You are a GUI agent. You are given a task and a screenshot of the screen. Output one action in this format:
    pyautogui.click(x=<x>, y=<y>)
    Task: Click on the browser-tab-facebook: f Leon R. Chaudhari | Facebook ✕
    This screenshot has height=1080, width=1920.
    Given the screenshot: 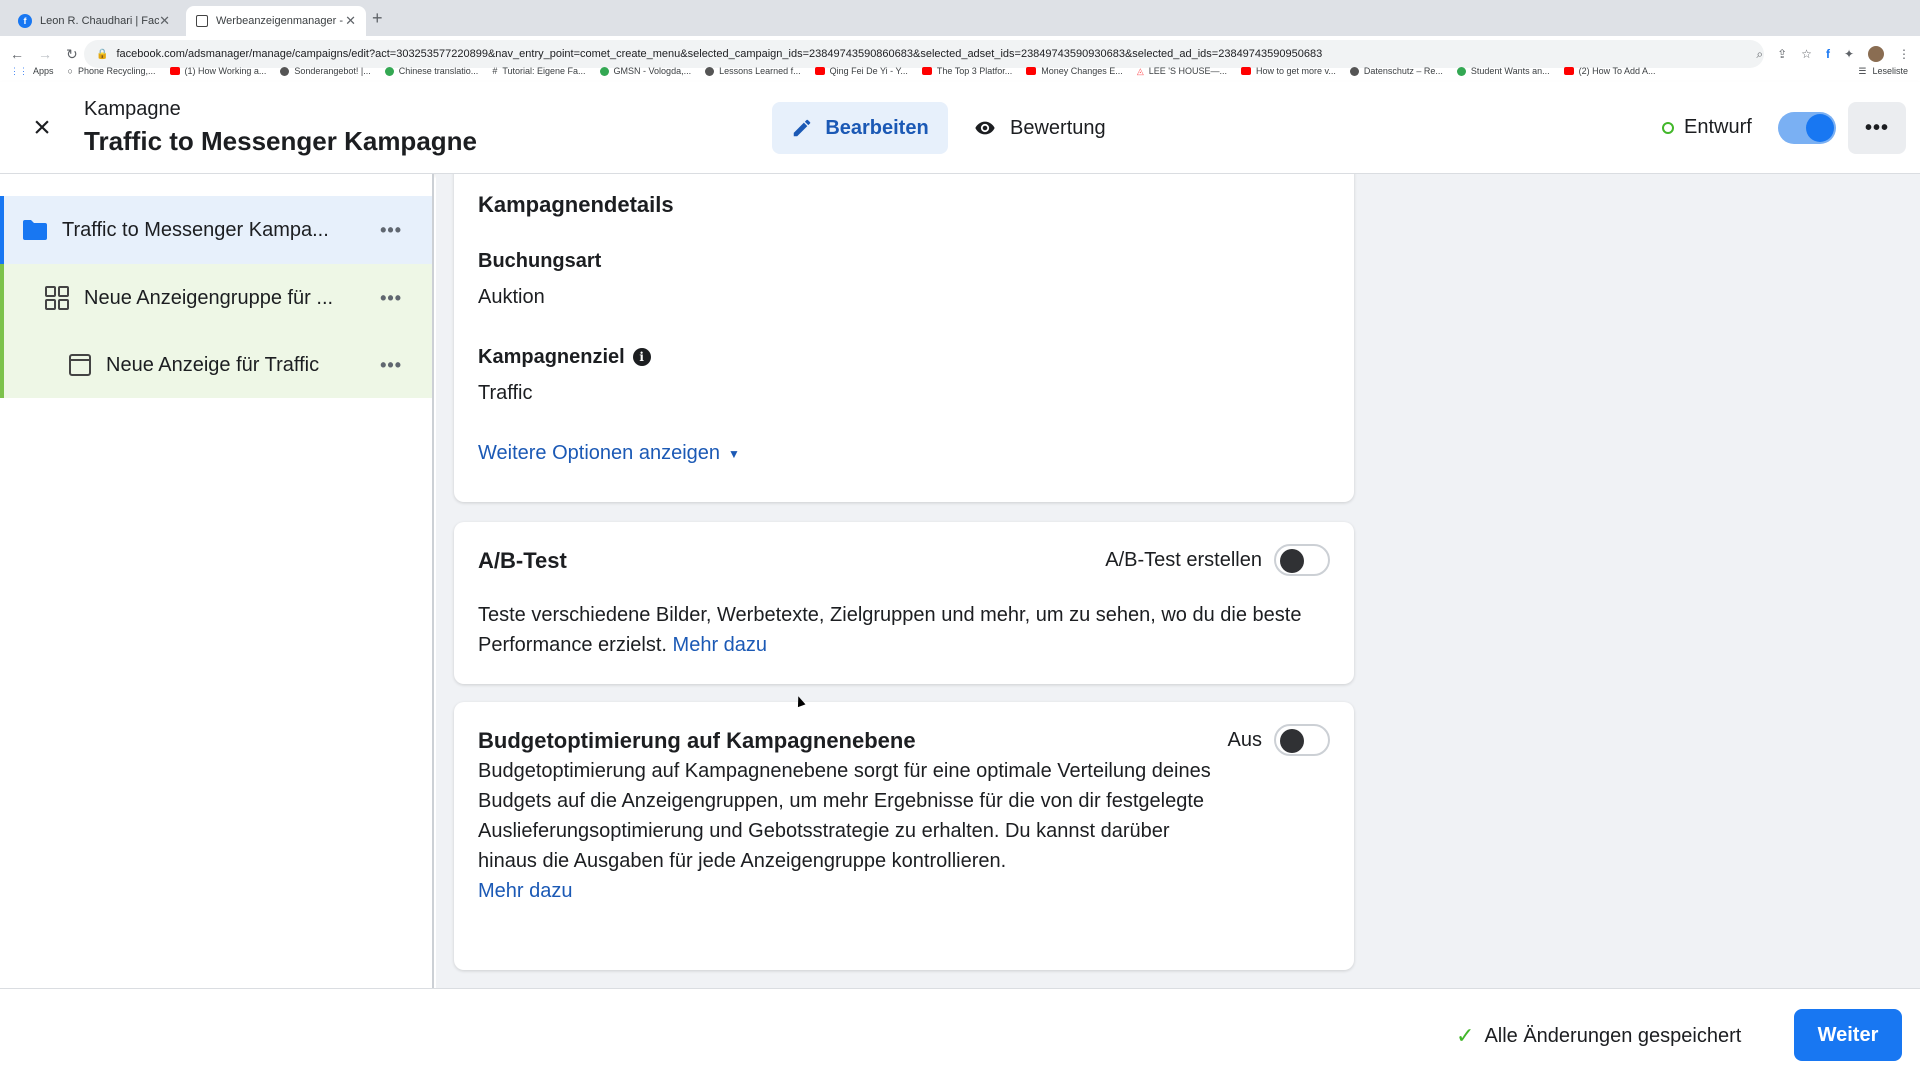 What is the action you would take?
    pyautogui.click(x=94, y=21)
    